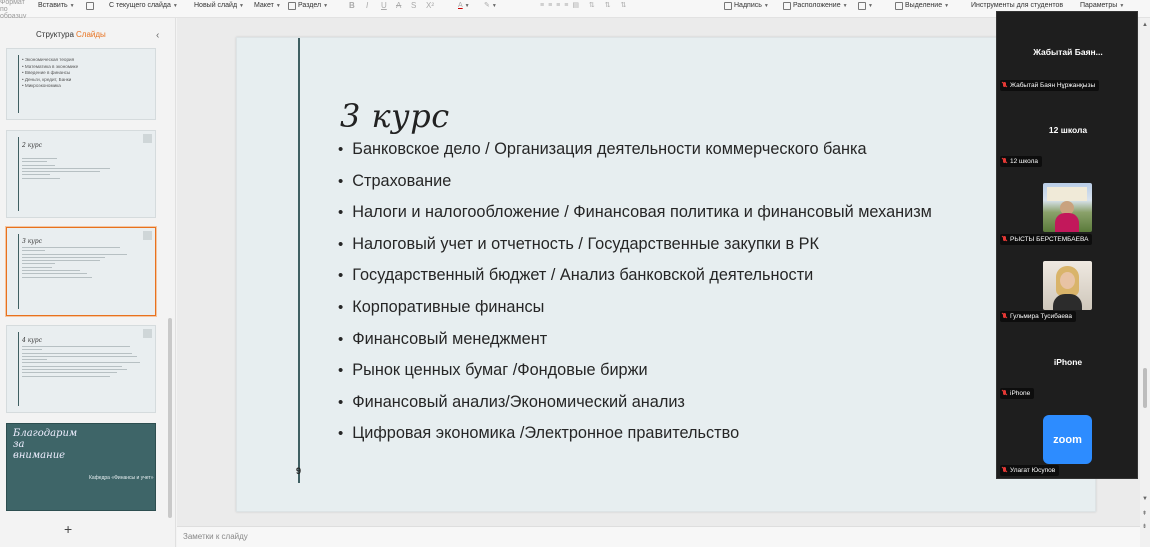  What do you see at coordinates (1067, 207) in the screenshot?
I see `participant-video` at bounding box center [1067, 207].